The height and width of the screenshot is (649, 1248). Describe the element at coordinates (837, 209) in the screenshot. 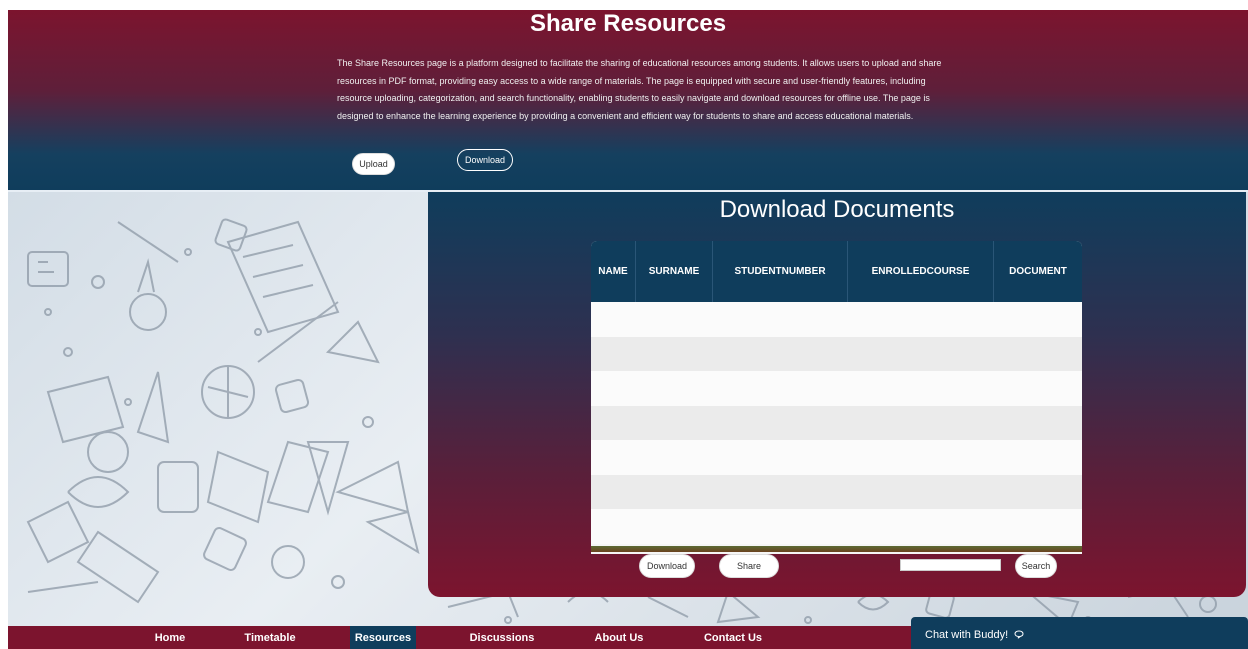

I see `panel-title: Download Documents` at that location.